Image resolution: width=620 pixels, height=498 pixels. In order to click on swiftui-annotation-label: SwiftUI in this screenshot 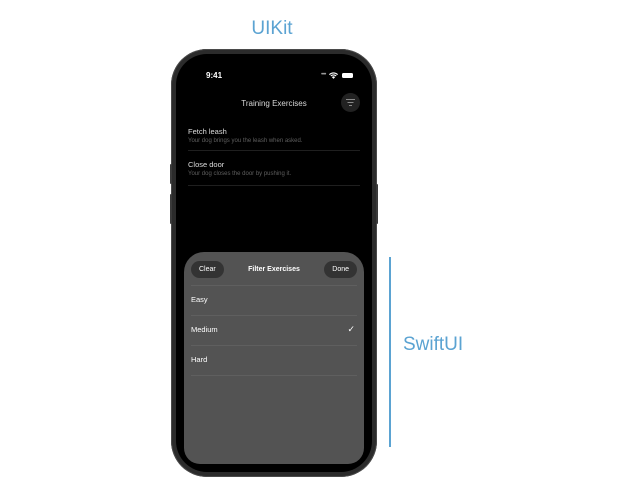, I will do `click(433, 344)`.